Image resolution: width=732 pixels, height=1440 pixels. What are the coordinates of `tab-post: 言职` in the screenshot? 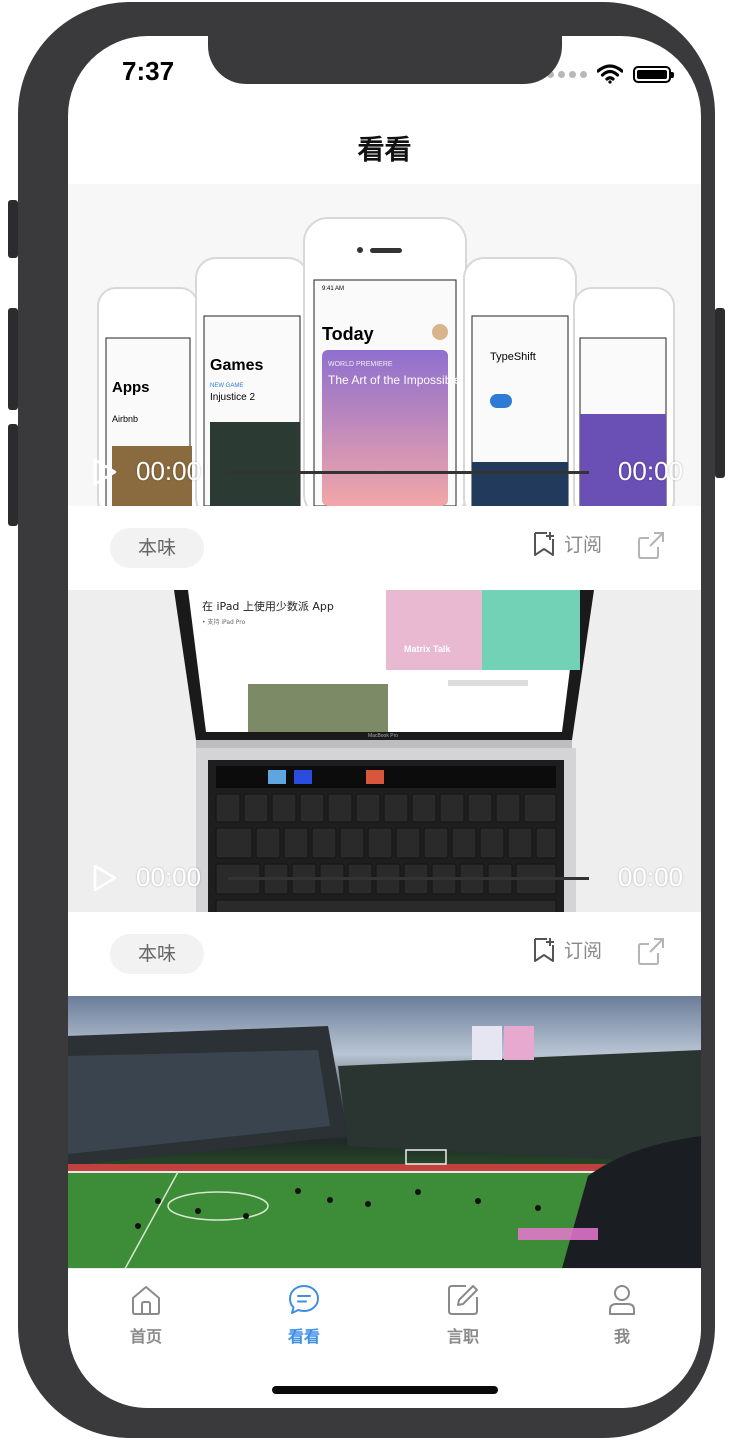 It's located at (463, 1315).